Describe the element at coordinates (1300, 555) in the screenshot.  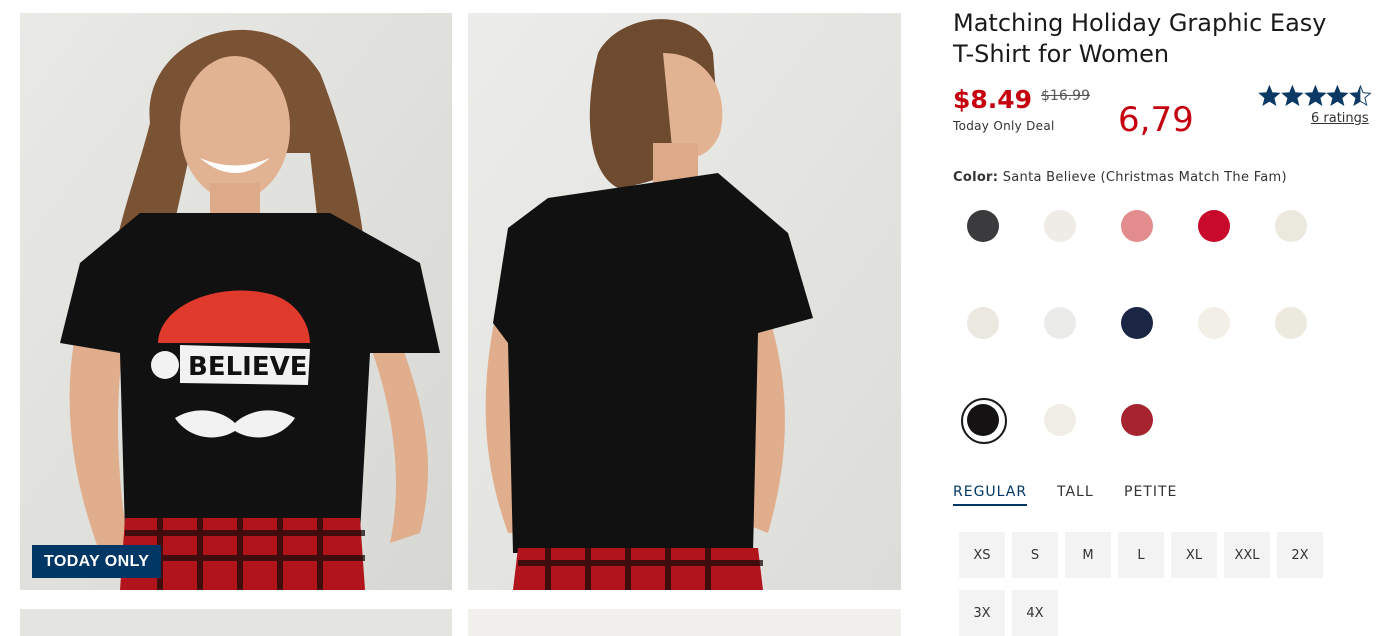
I see `size-button-2x: 2X` at that location.